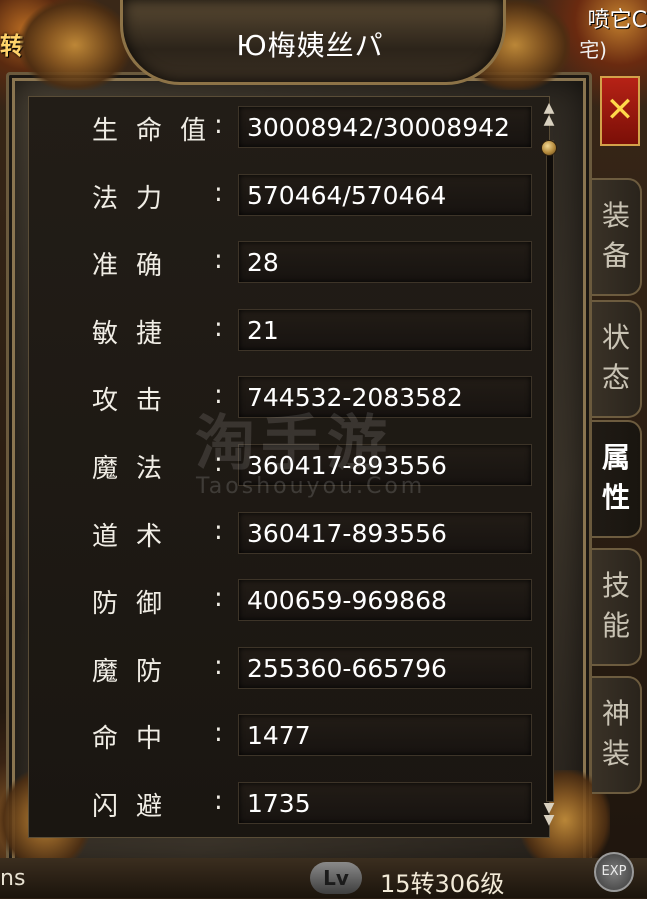 The width and height of the screenshot is (647, 899). Describe the element at coordinates (385, 127) in the screenshot. I see `stat-value-field: 30008942/30008942` at that location.